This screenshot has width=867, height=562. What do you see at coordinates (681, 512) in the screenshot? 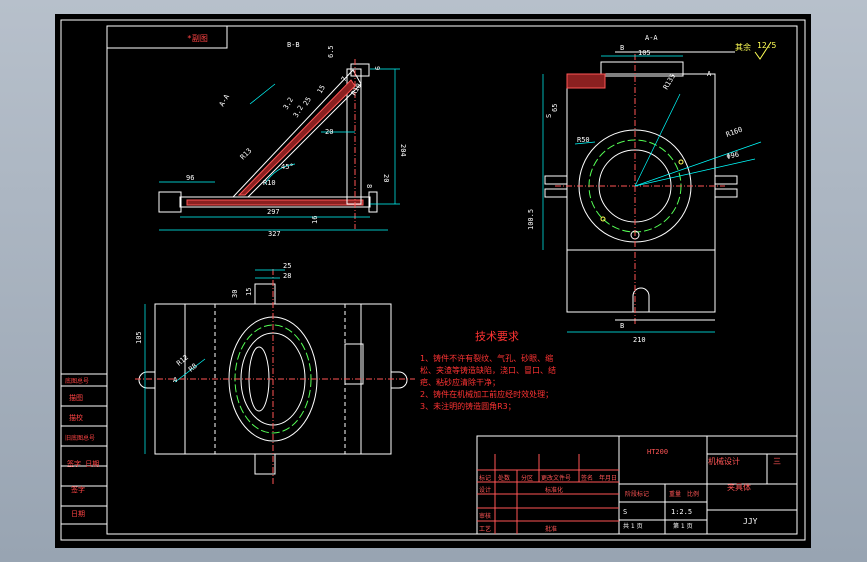
I see `scale: 1:2.5` at bounding box center [681, 512].